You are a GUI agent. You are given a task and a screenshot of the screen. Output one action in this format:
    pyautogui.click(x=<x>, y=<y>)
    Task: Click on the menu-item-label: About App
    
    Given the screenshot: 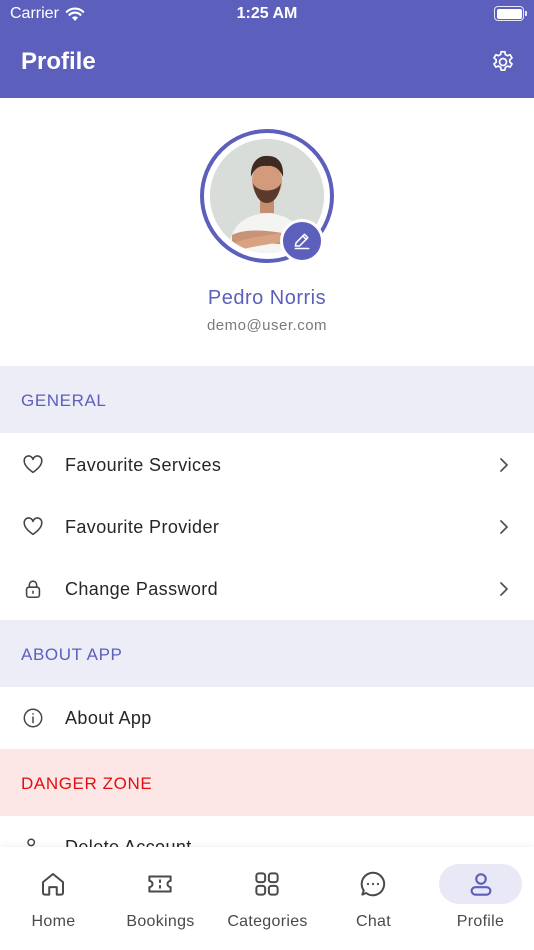 What is the action you would take?
    pyautogui.click(x=108, y=718)
    